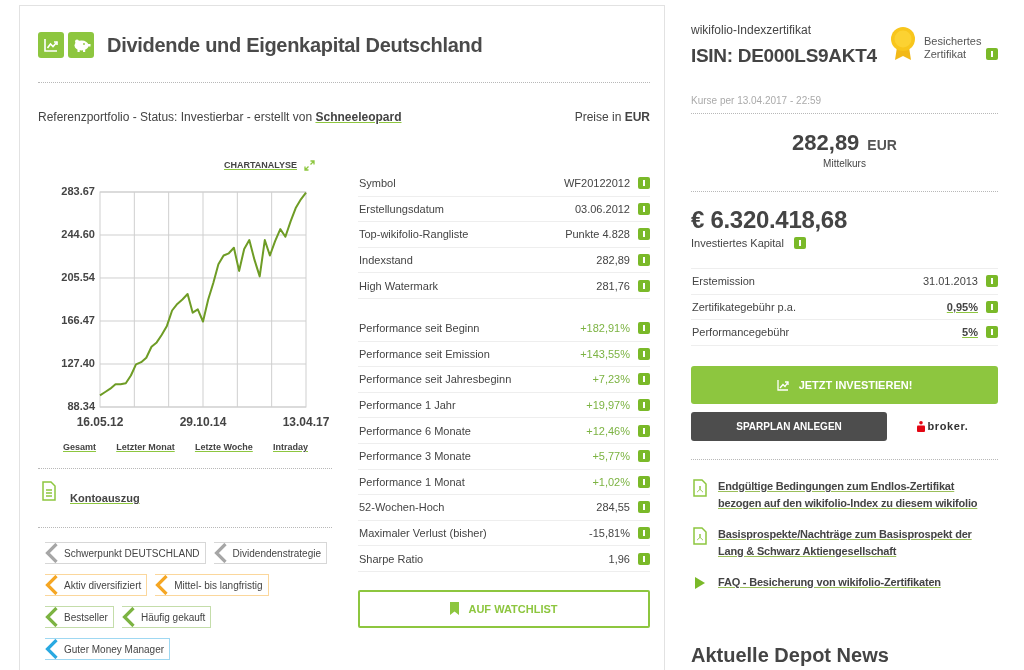 The width and height of the screenshot is (1024, 670). Describe the element at coordinates (78, 277) in the screenshot. I see `y-axis-label: 205.54` at that location.